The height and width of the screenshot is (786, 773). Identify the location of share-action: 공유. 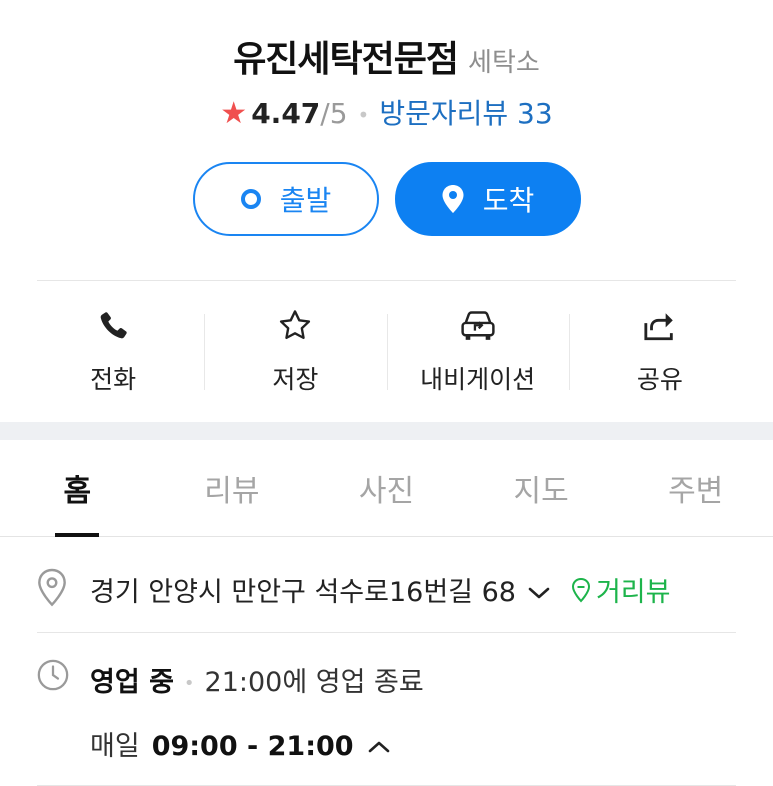
(659, 350).